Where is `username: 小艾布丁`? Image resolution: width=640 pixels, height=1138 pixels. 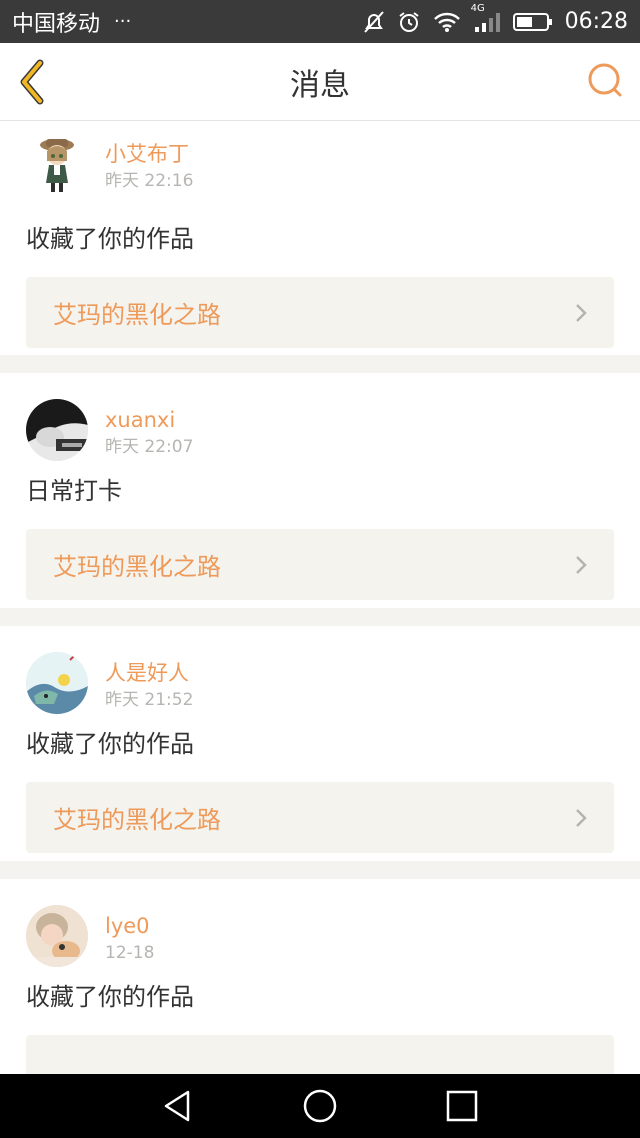 username: 小艾布丁 is located at coordinates (149, 154).